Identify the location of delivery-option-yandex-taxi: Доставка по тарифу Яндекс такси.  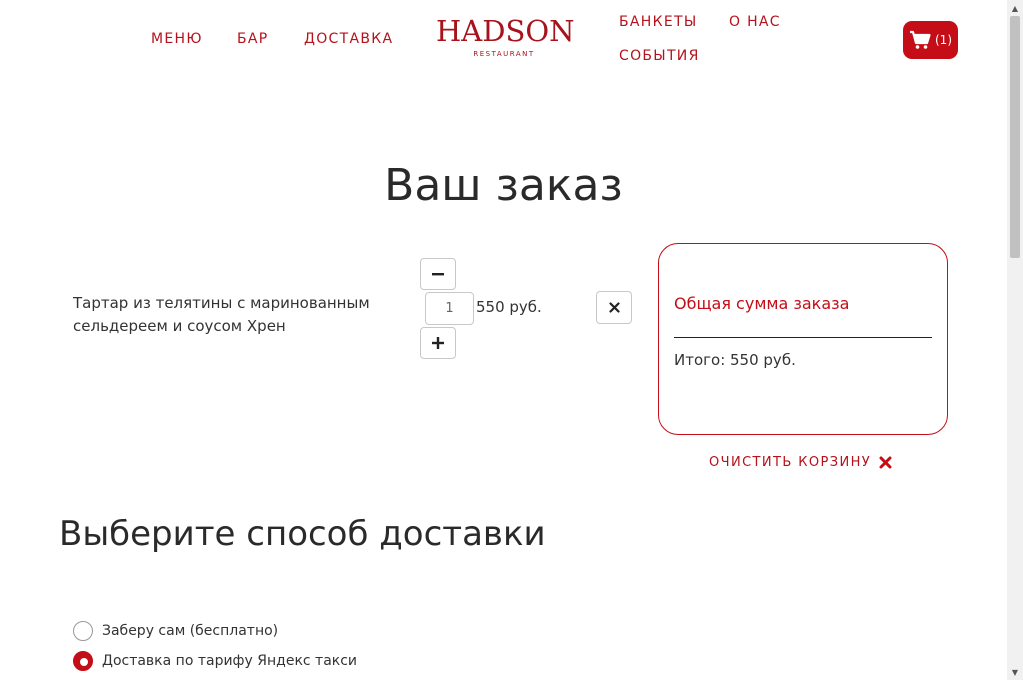
(215, 661).